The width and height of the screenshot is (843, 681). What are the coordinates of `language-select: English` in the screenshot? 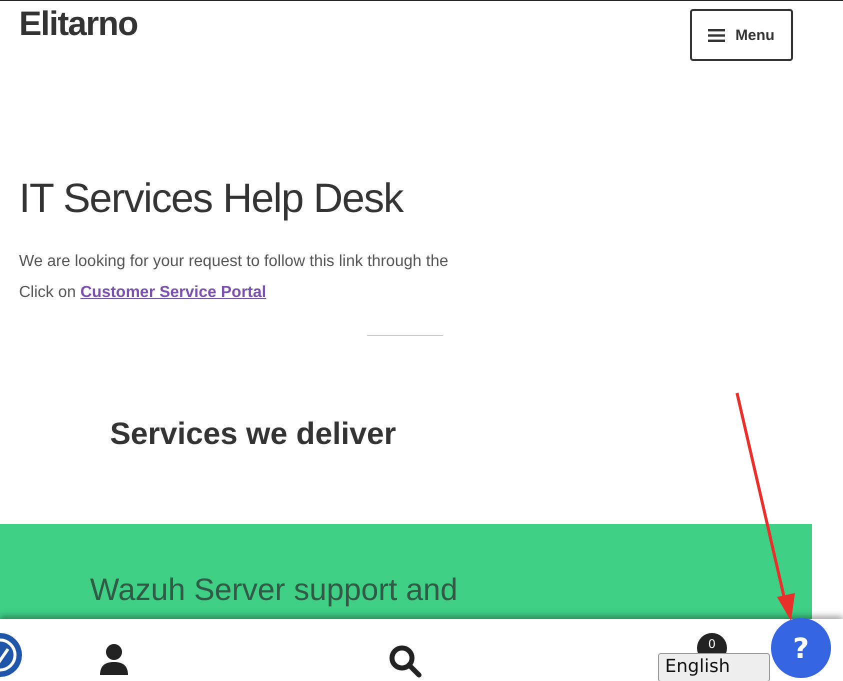 It's located at (714, 667).